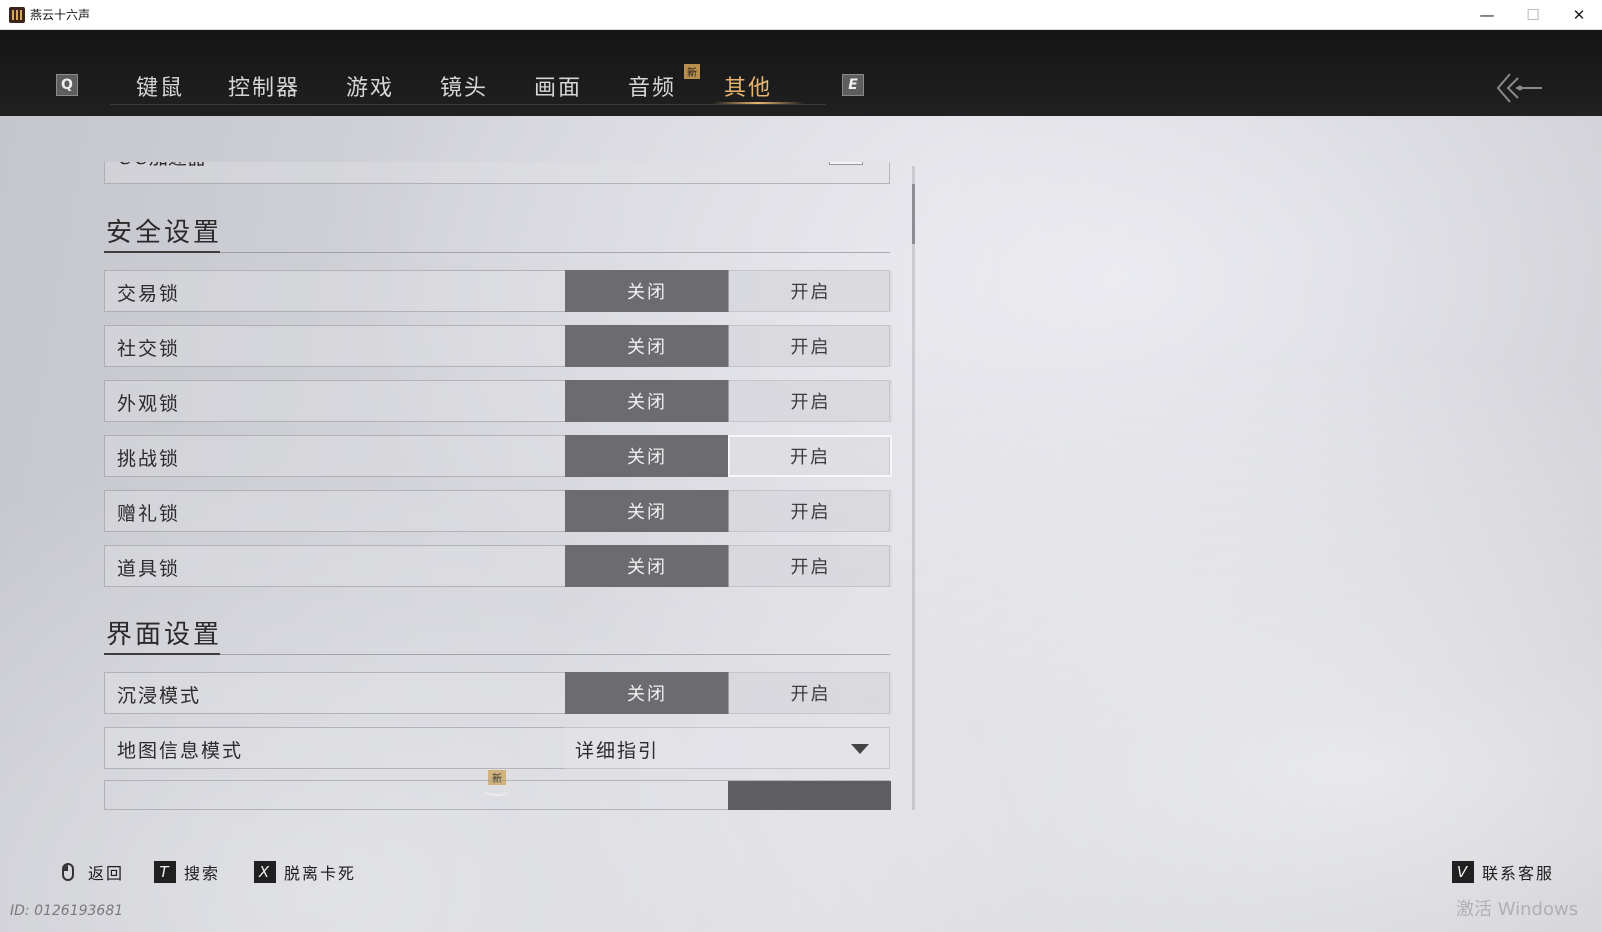  I want to click on appearance-lock-on-option: 开启, so click(810, 401).